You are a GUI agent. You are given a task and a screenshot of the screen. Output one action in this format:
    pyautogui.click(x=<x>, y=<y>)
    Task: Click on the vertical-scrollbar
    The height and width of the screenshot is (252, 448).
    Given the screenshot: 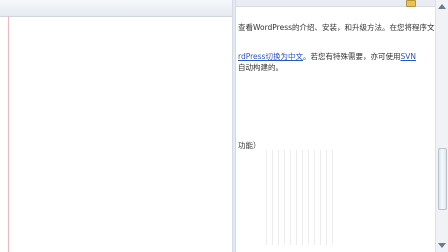 What is the action you would take?
    pyautogui.click(x=441, y=126)
    